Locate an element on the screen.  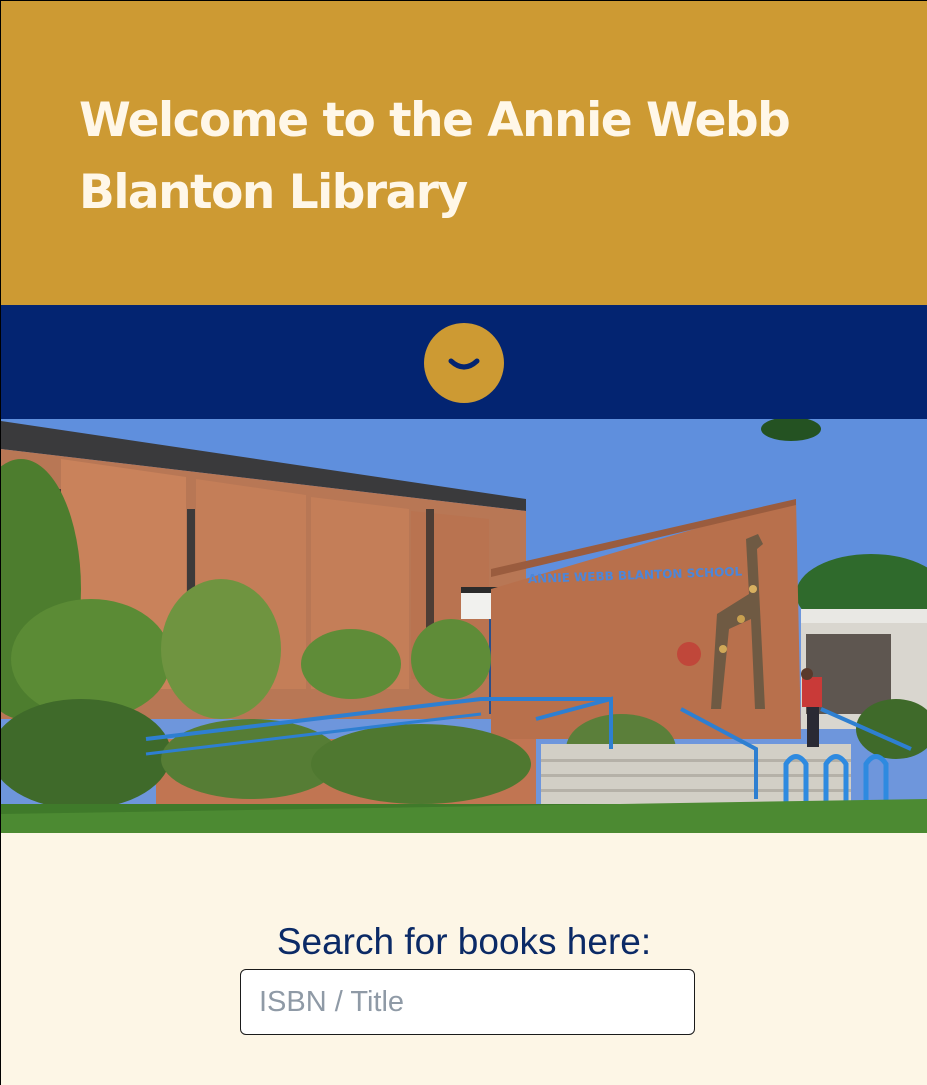
chevron-down-icon is located at coordinates (464, 364).